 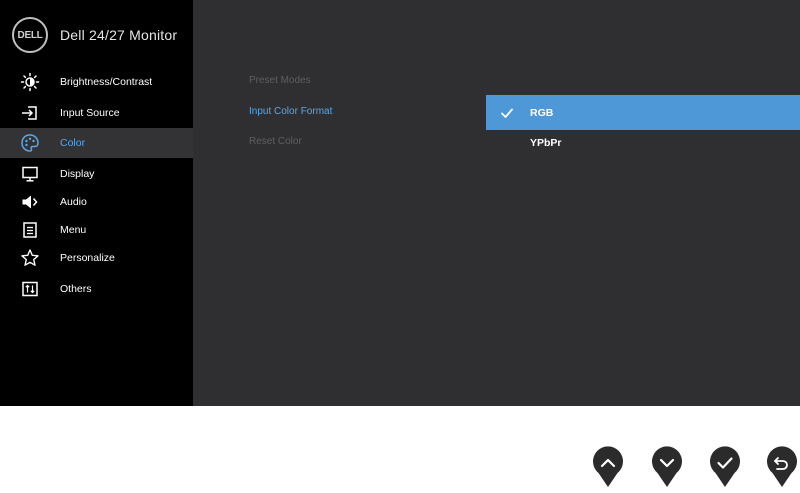 I want to click on menu-label: Display, so click(x=77, y=174).